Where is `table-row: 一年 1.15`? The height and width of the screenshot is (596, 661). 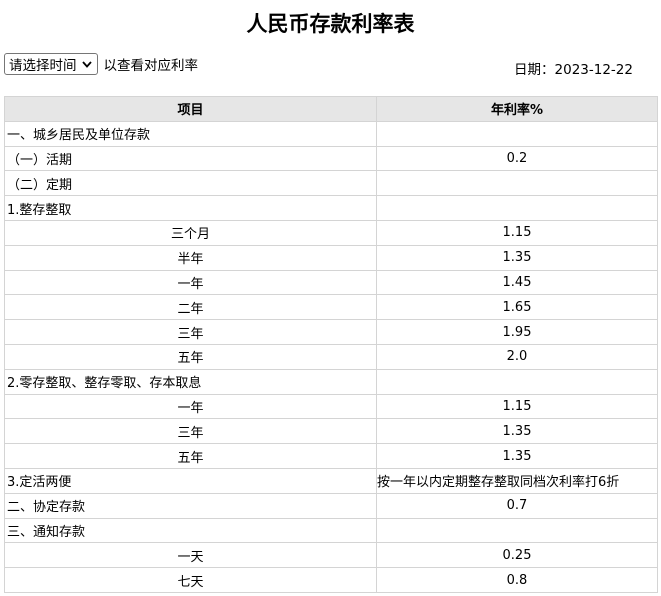 table-row: 一年 1.15 is located at coordinates (331, 406).